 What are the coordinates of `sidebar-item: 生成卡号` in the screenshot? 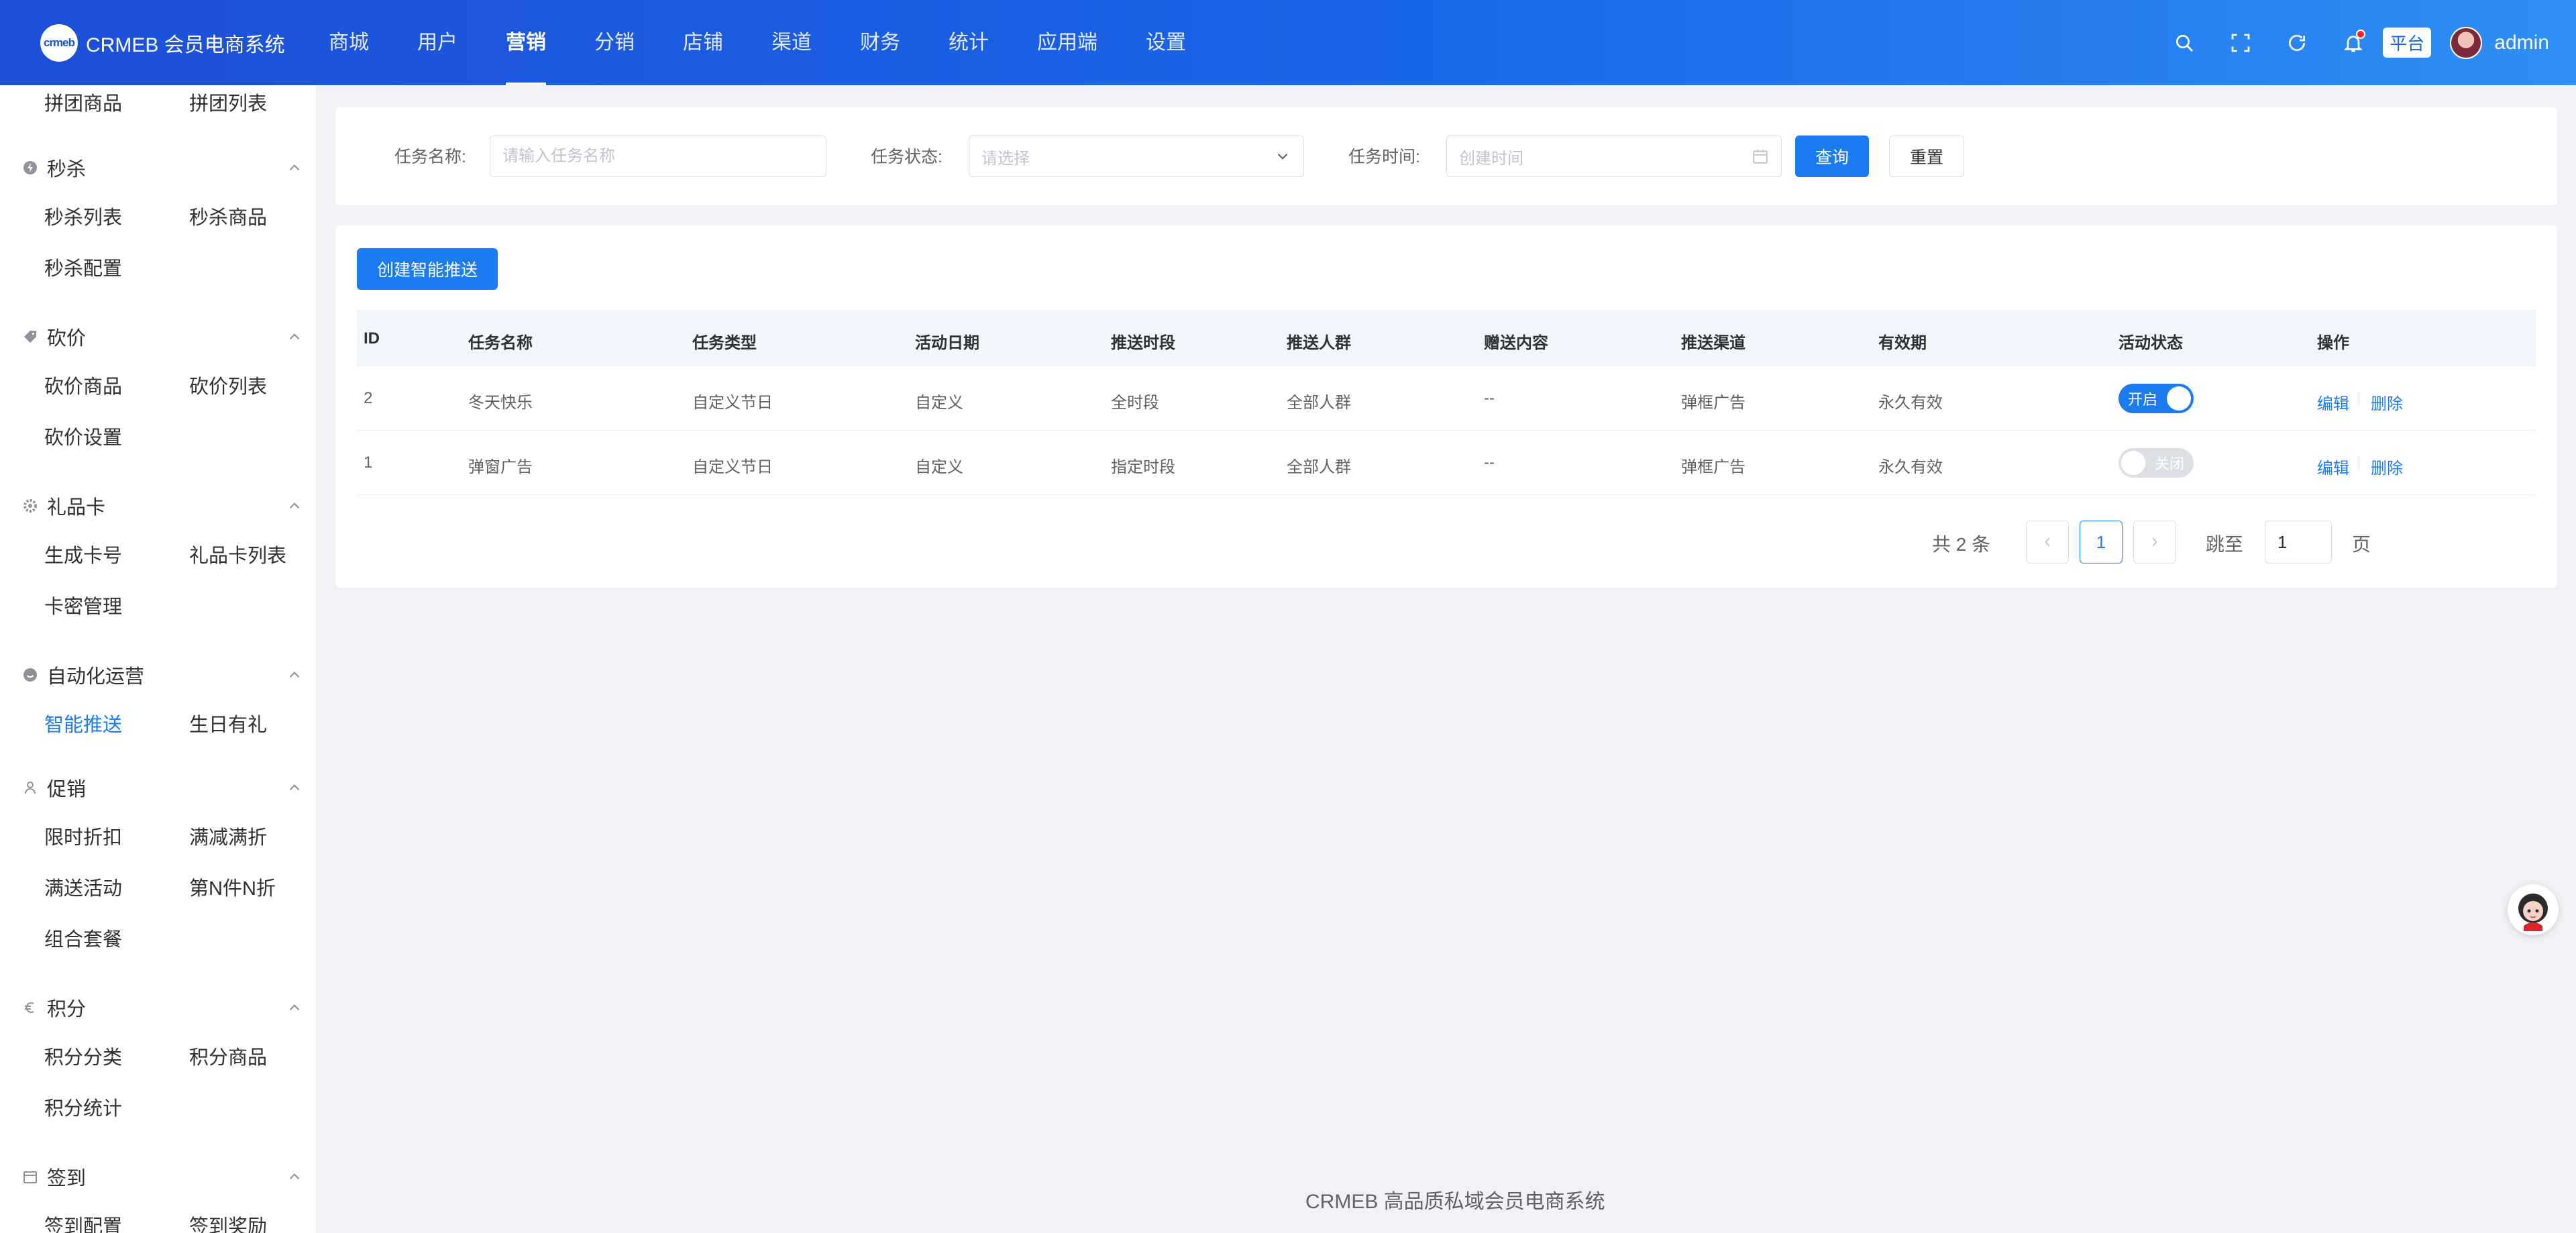 It's located at (83, 556).